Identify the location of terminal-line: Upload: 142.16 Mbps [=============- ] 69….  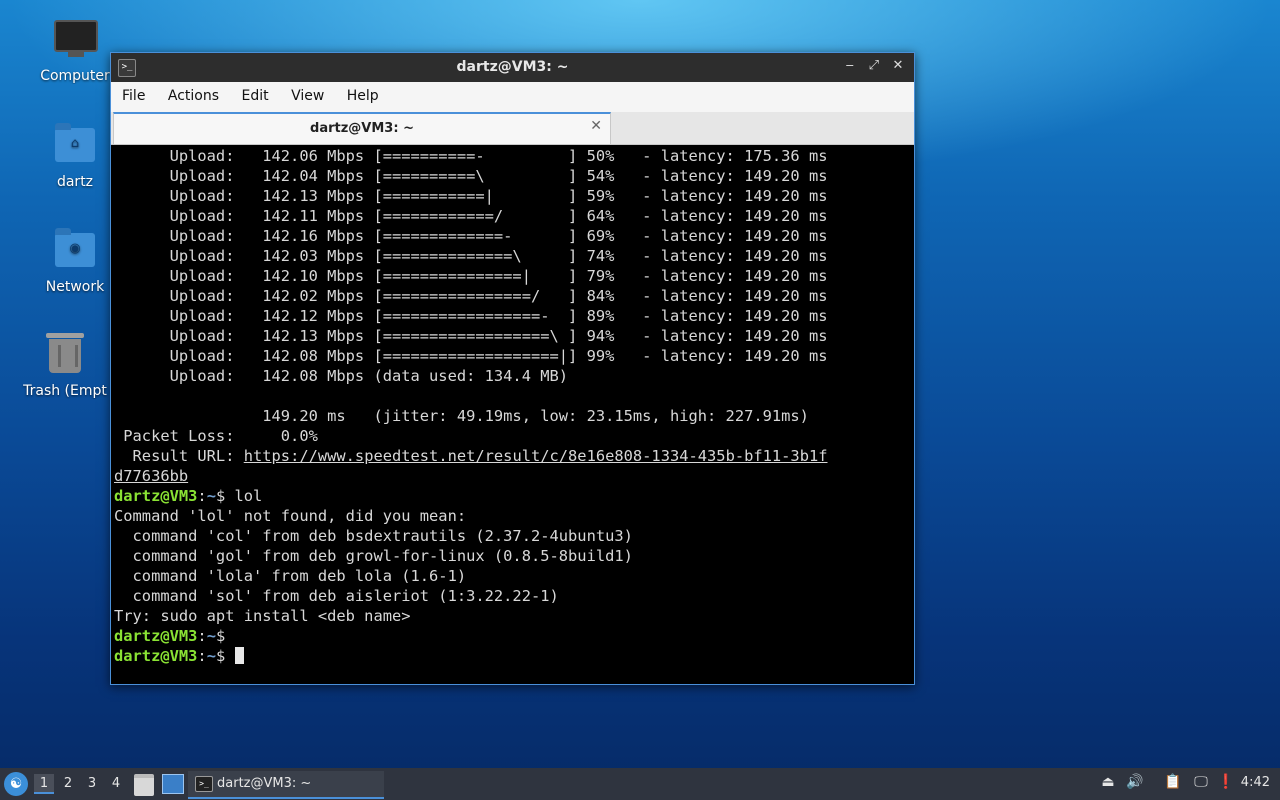
(471, 236).